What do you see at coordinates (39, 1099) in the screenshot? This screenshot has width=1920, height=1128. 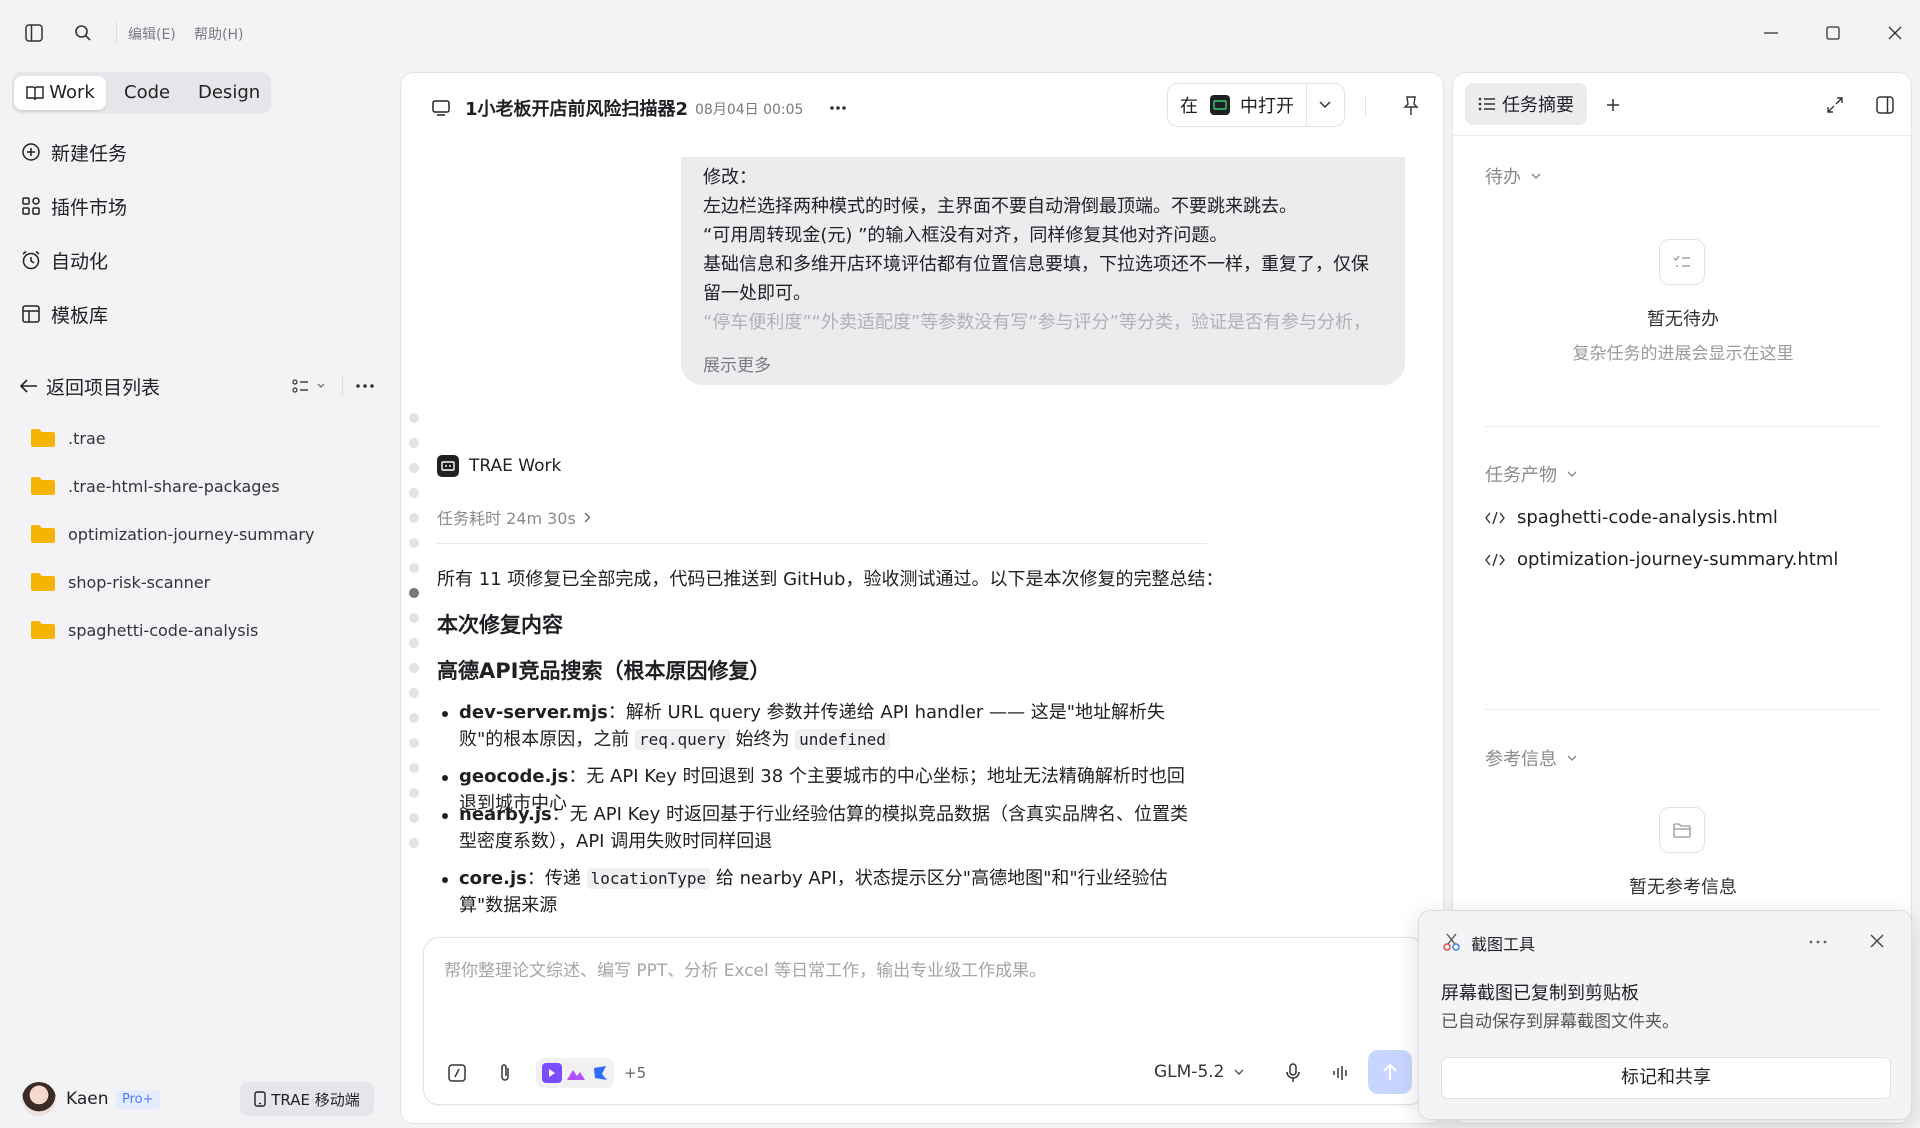 I see `avatar` at bounding box center [39, 1099].